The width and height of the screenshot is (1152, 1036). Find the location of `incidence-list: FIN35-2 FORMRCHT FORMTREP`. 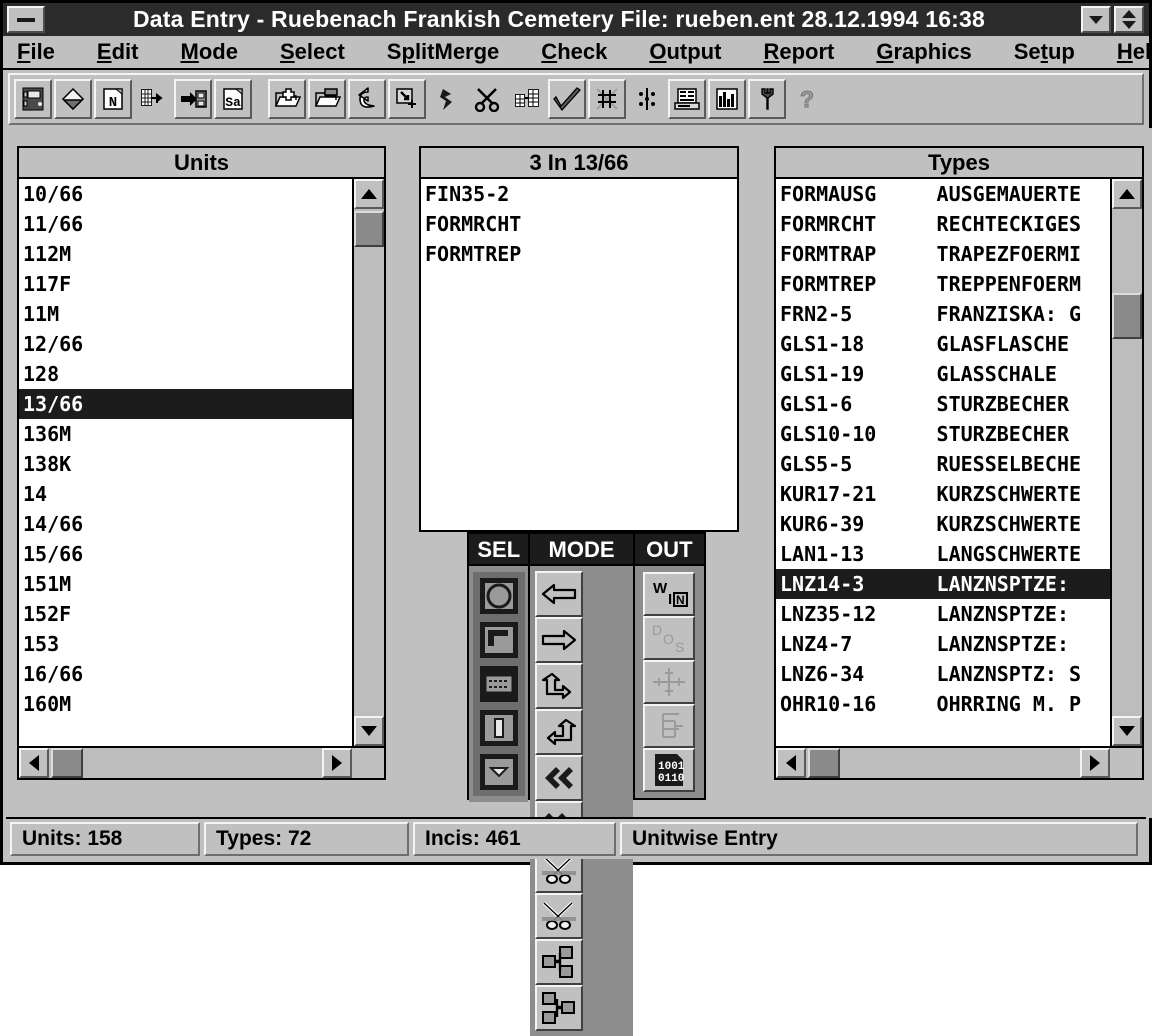

incidence-list: FIN35-2 FORMRCHT FORMTREP is located at coordinates (579, 354).